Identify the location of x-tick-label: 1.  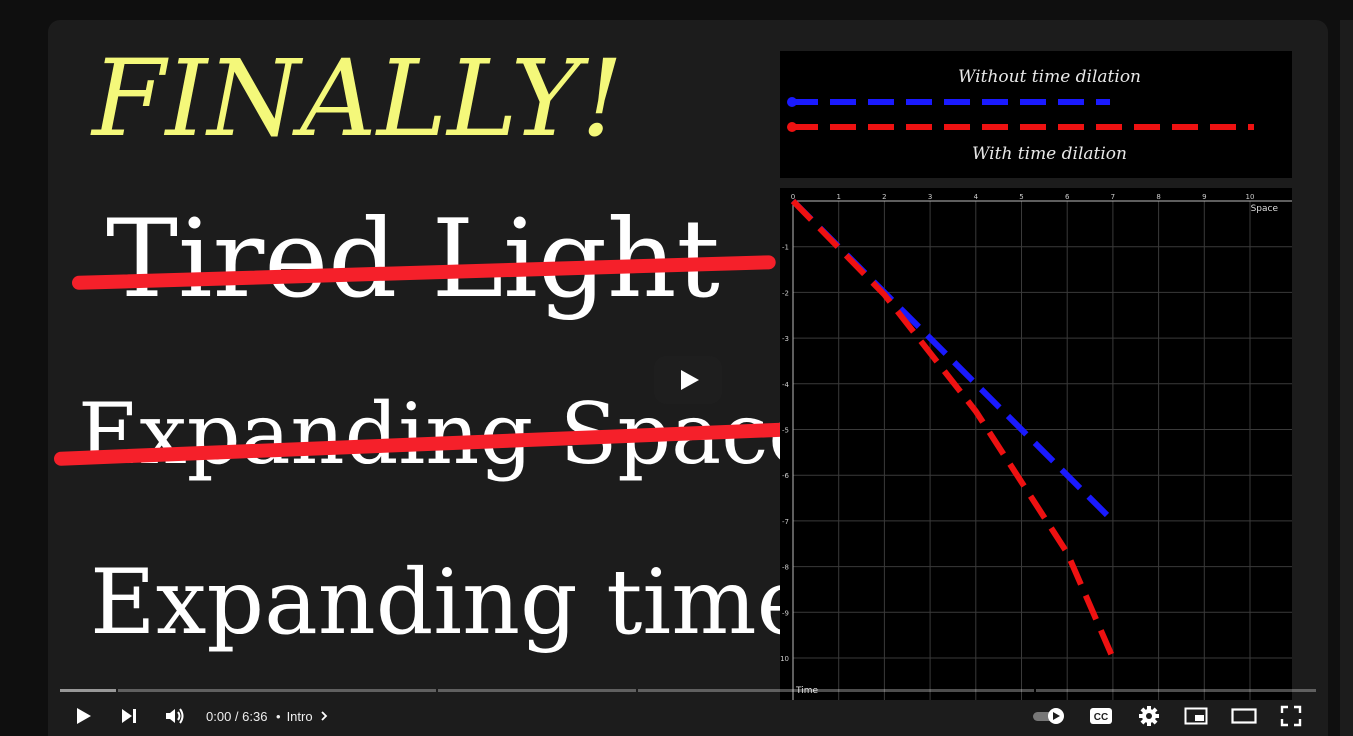
(838, 197).